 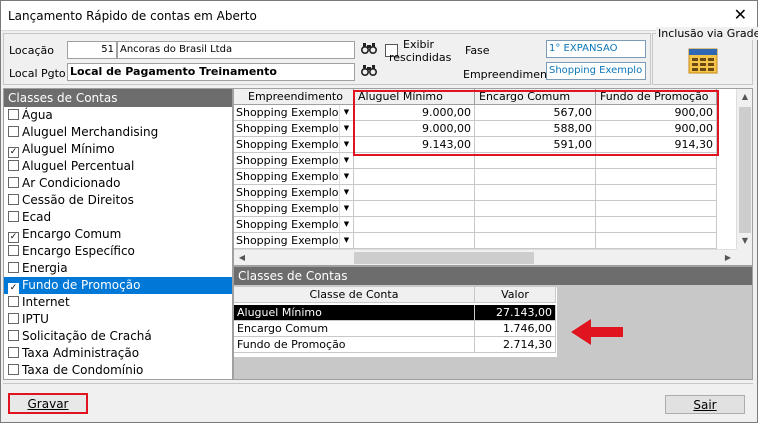 I want to click on class-item: Ecad, so click(x=118, y=217).